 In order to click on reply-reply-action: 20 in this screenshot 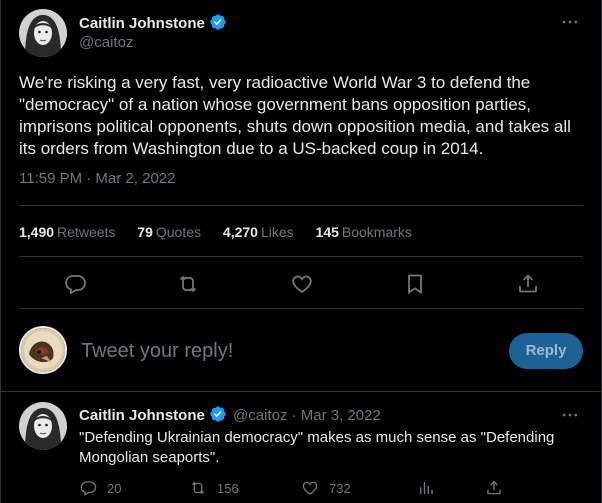, I will do `click(100, 488)`.